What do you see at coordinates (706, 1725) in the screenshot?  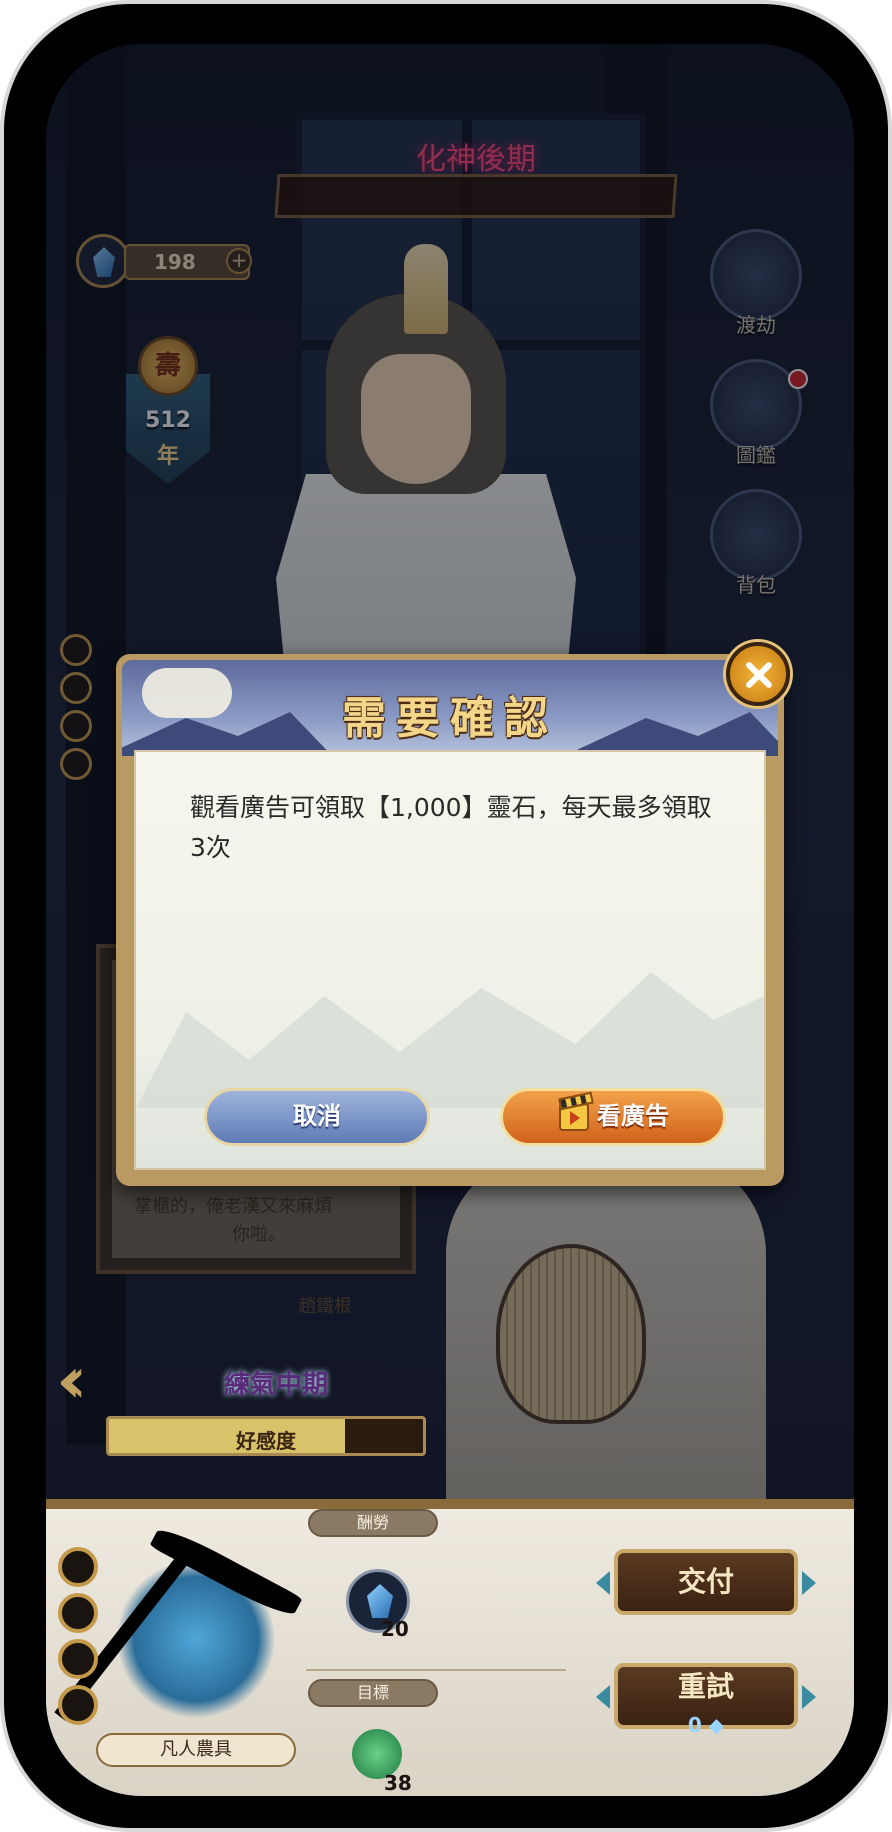 I see `retry-cost: 0 ◆` at bounding box center [706, 1725].